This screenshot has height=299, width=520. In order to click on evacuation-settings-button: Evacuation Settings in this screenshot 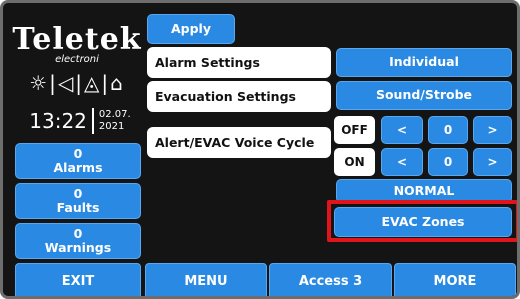, I will do `click(239, 96)`.